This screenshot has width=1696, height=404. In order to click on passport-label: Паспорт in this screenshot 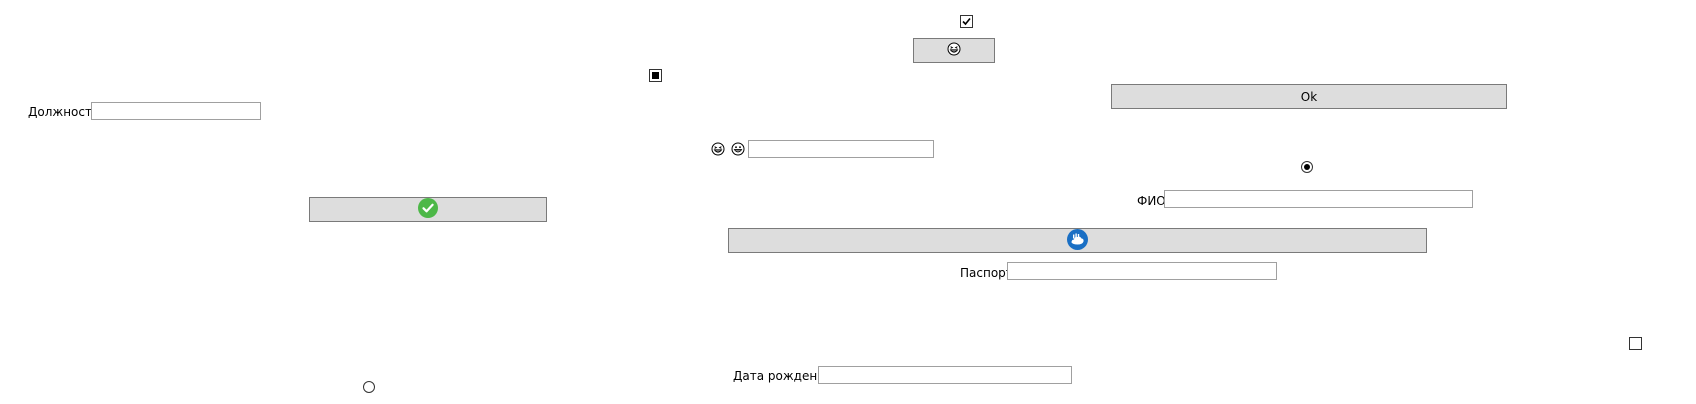, I will do `click(986, 273)`.